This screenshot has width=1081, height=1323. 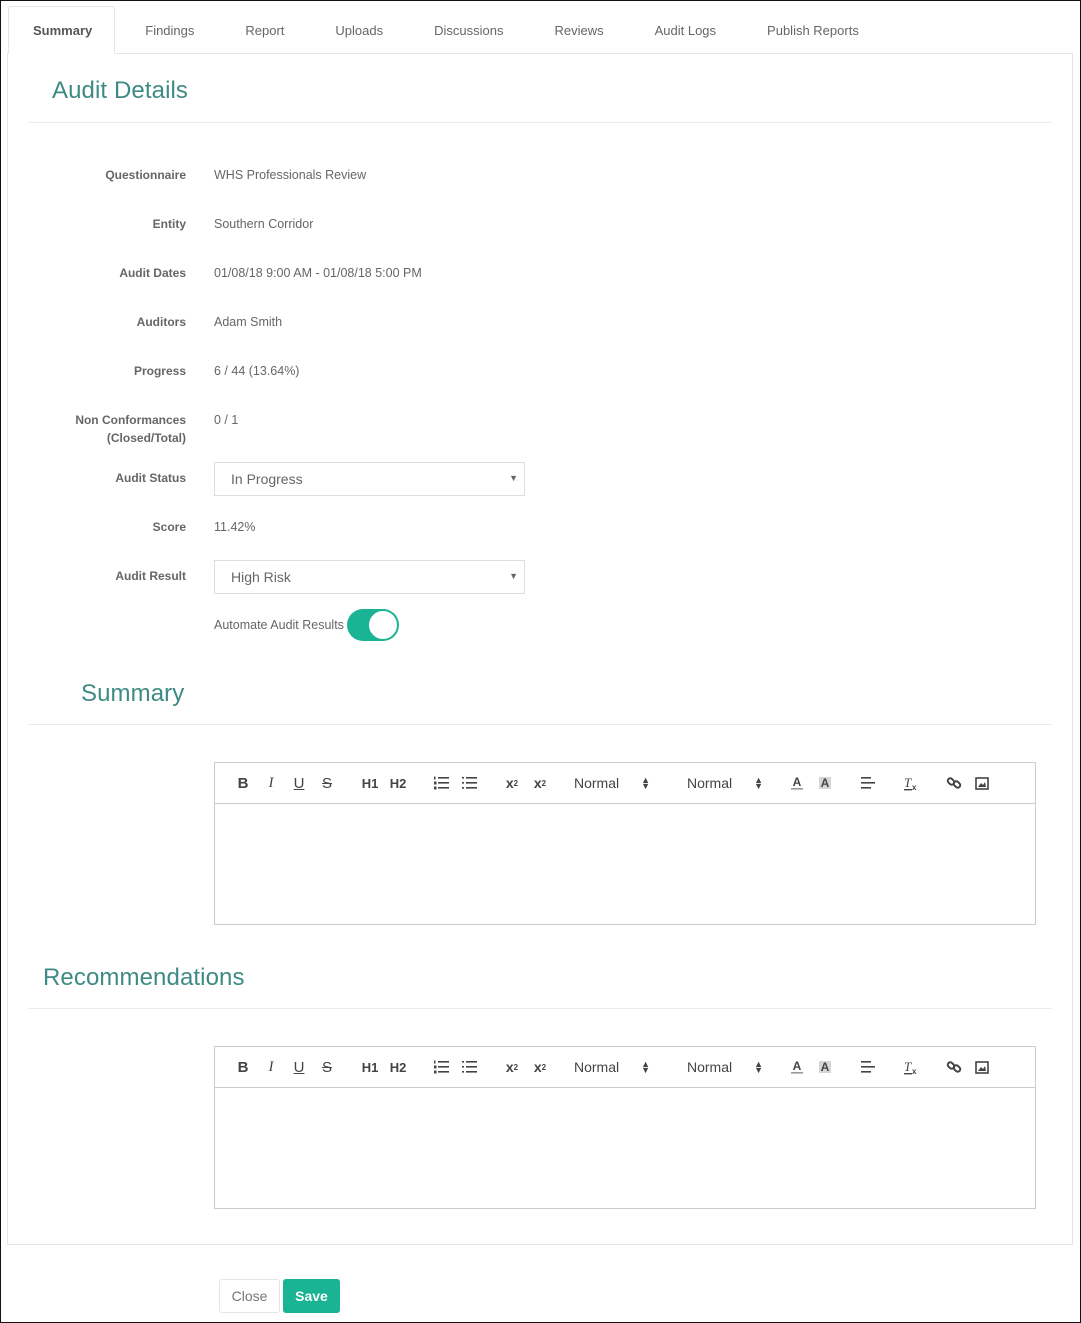 What do you see at coordinates (150, 478) in the screenshot?
I see `audit-status-label: Audit Status` at bounding box center [150, 478].